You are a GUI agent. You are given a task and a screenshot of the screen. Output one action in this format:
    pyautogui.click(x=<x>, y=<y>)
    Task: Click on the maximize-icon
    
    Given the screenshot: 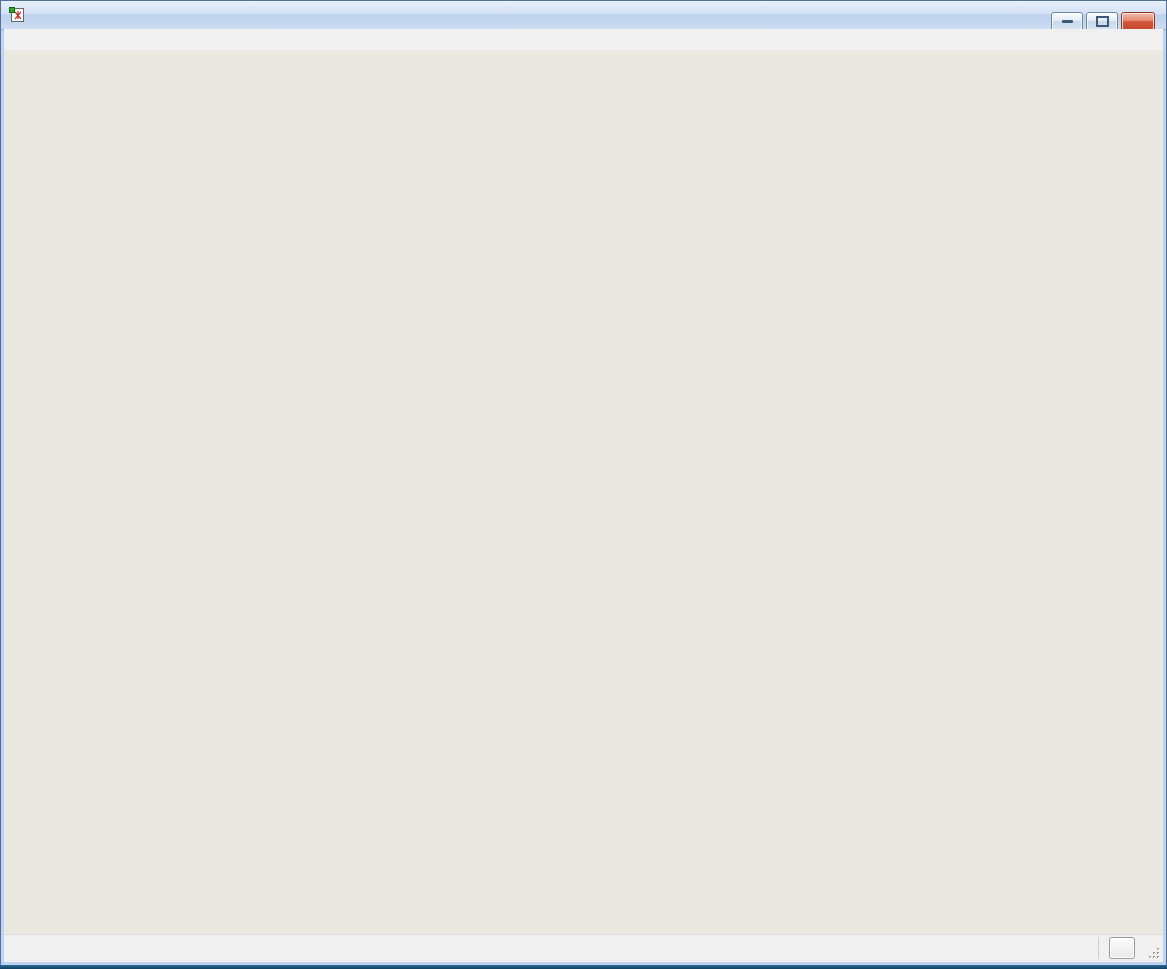 What is the action you would take?
    pyautogui.click(x=1102, y=21)
    